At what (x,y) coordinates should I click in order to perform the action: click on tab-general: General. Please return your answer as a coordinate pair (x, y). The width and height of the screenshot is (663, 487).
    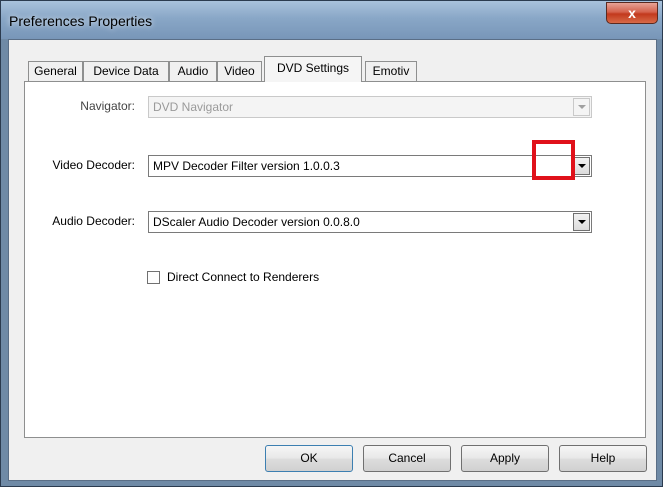
    Looking at the image, I should click on (55, 71).